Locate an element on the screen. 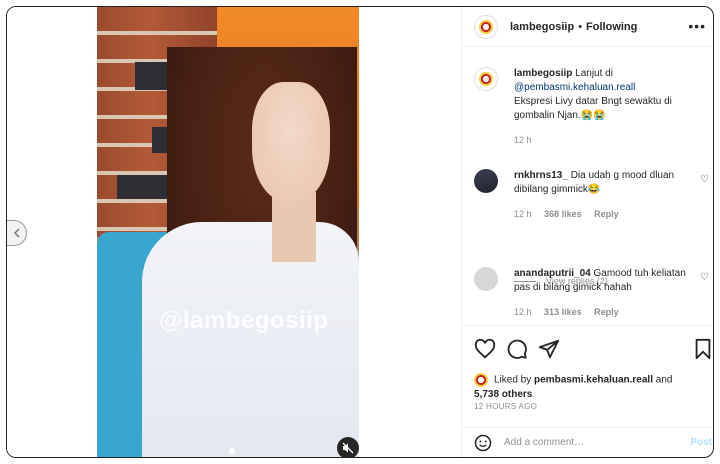 The width and height of the screenshot is (720, 464). add-comment-bar: Post is located at coordinates (587, 442).